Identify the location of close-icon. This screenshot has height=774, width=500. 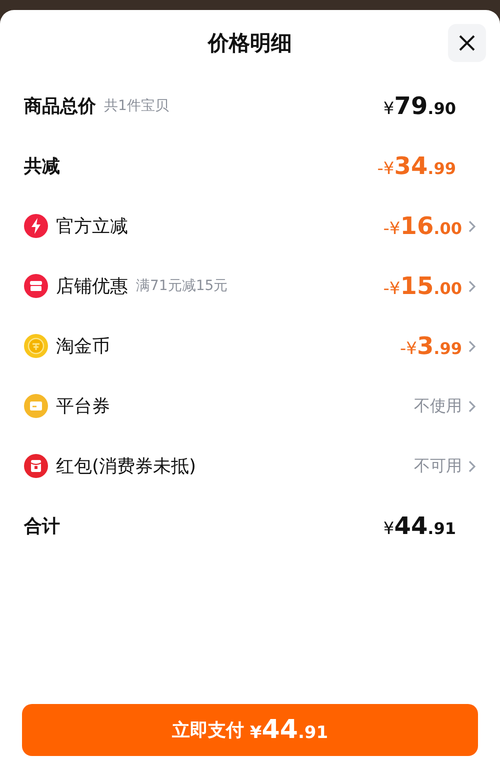
(467, 43).